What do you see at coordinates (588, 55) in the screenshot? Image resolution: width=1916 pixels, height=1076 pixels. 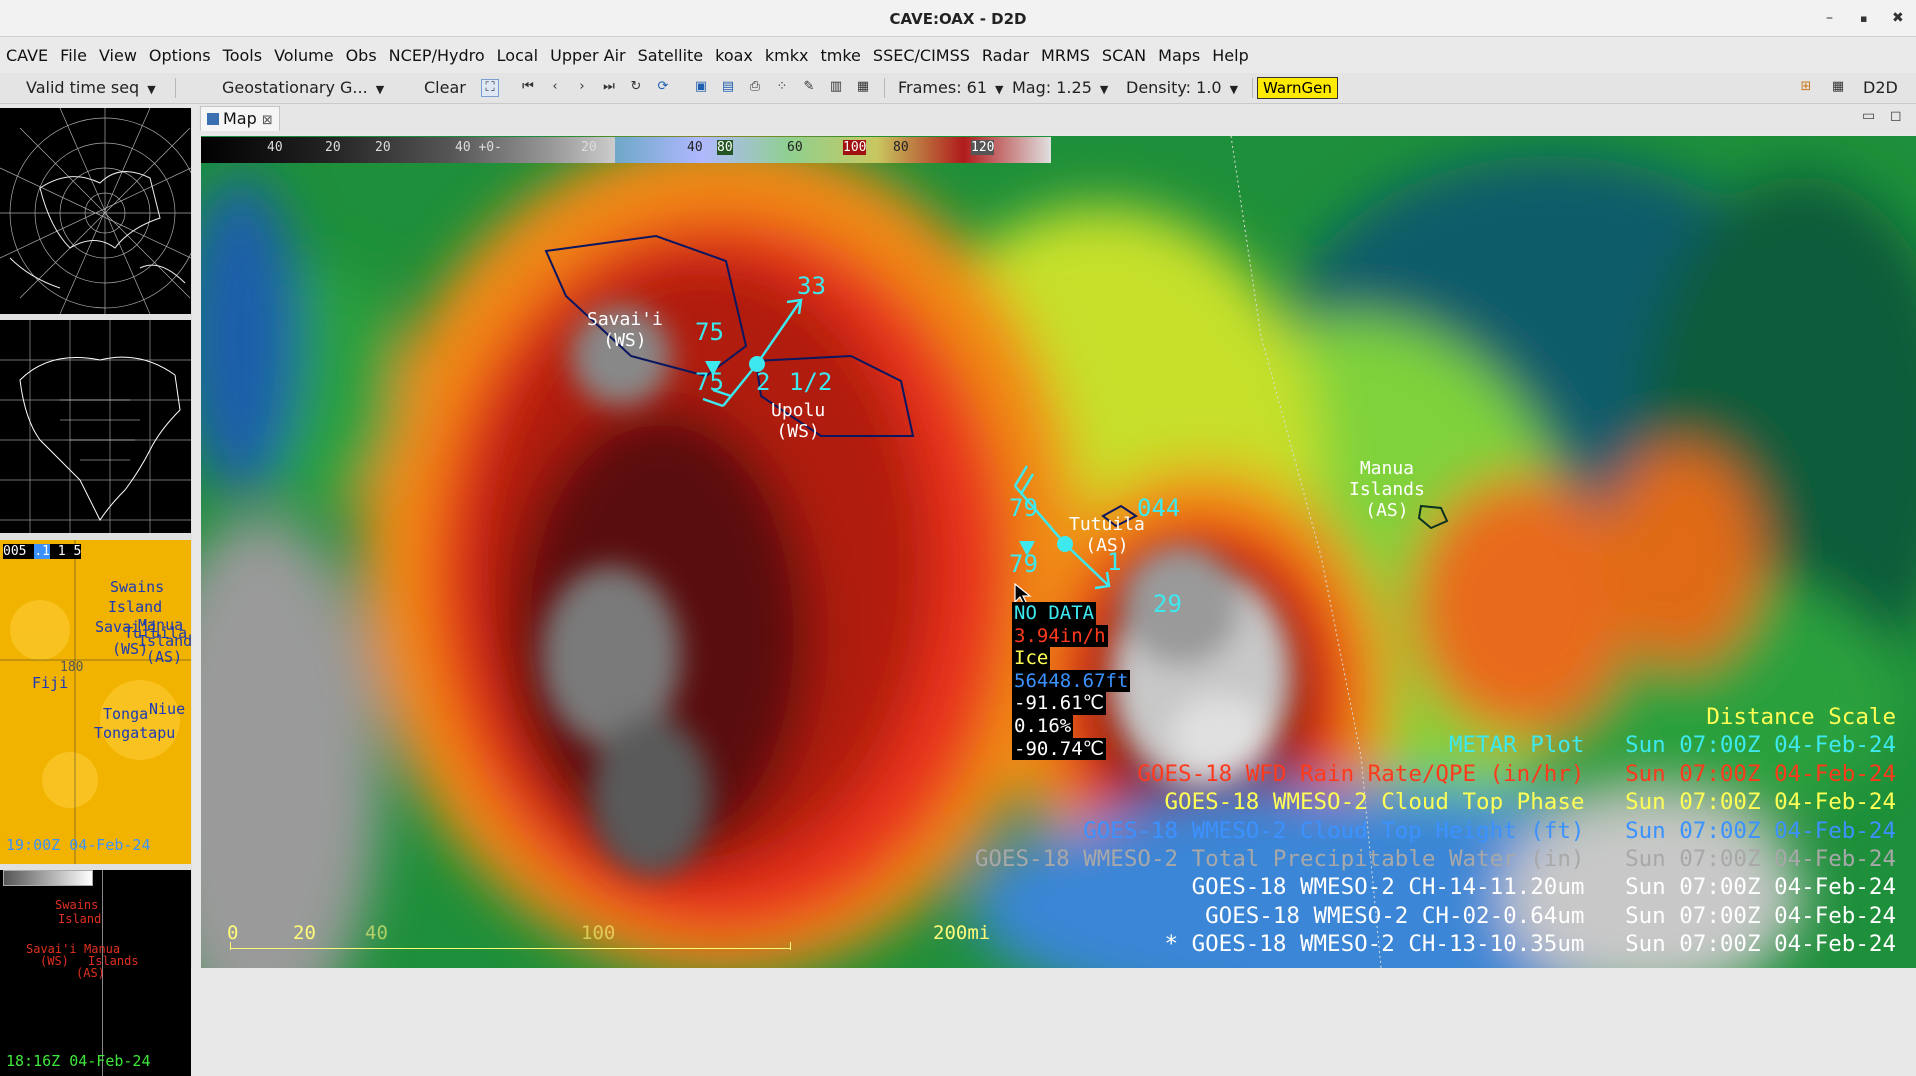 I see `menu-upper-air: Upper Air` at bounding box center [588, 55].